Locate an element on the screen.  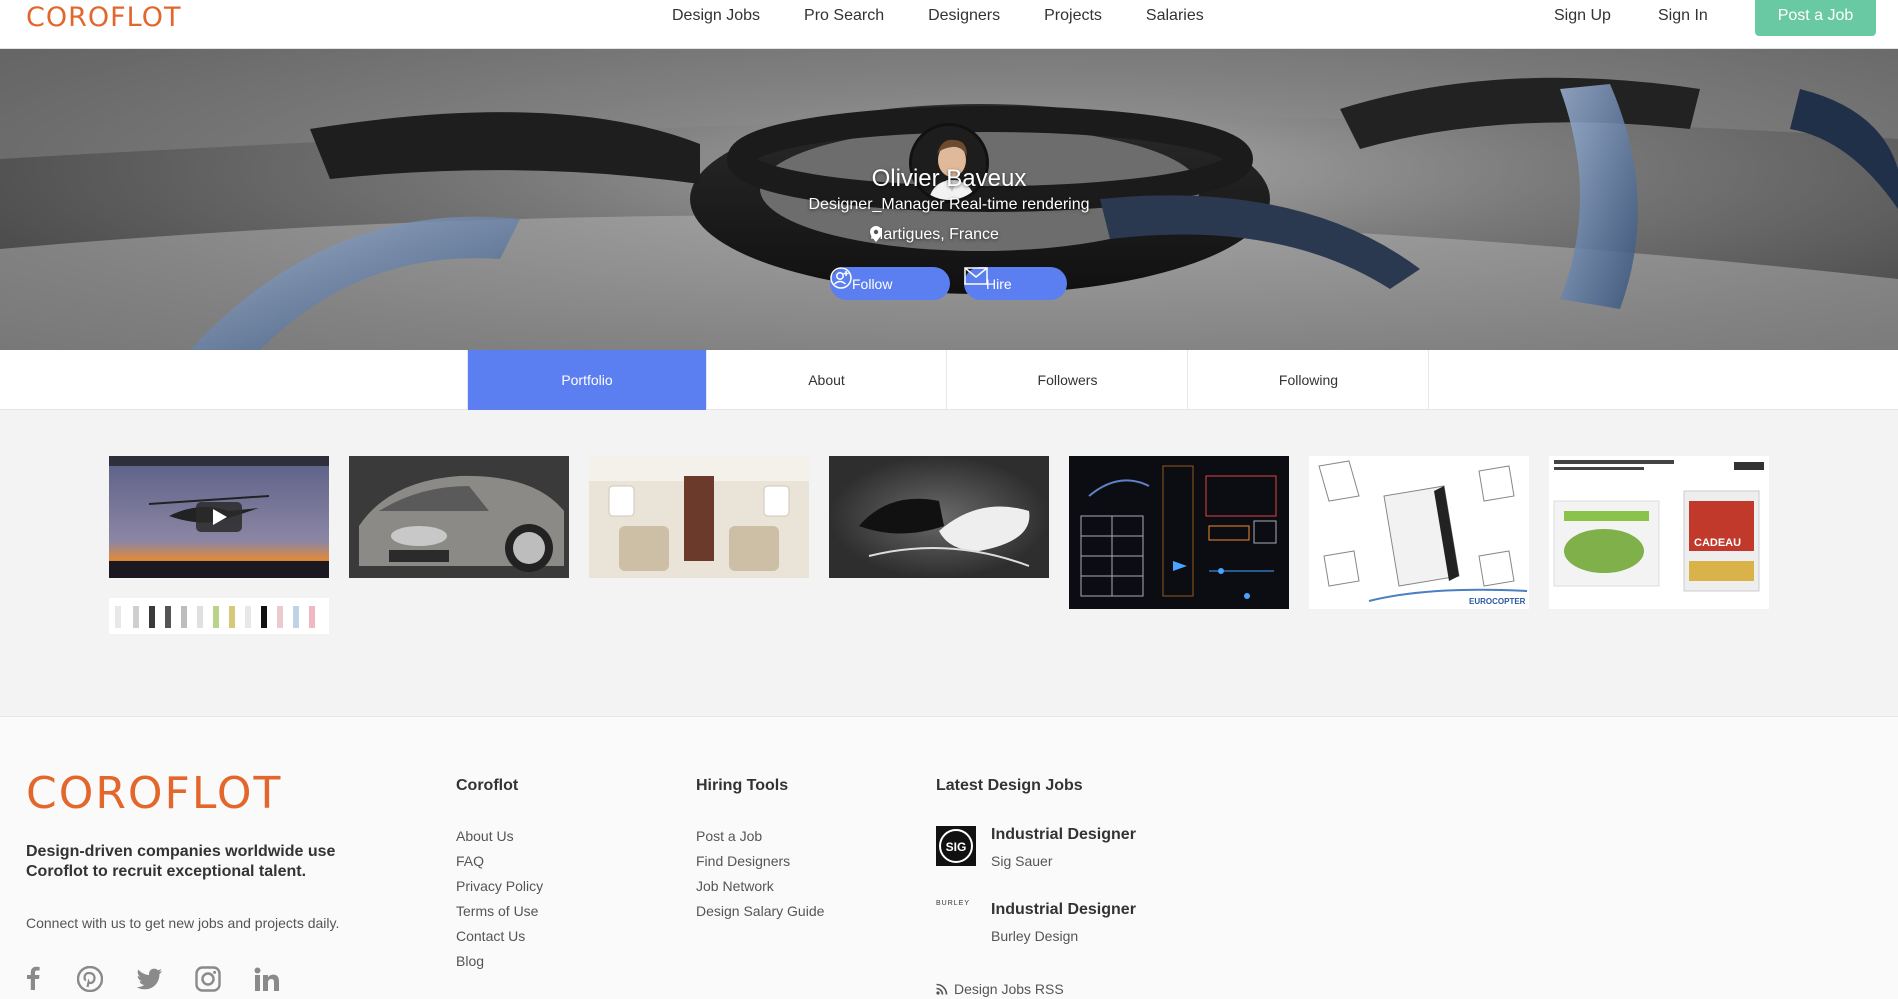
footer-link-find-designers: Find Designers is located at coordinates (743, 861).